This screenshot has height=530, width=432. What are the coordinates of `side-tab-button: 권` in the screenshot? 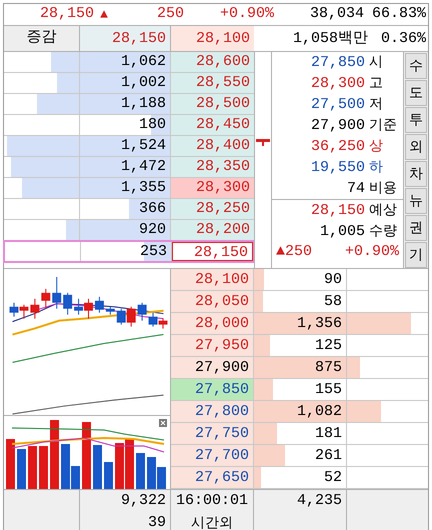 It's located at (416, 228).